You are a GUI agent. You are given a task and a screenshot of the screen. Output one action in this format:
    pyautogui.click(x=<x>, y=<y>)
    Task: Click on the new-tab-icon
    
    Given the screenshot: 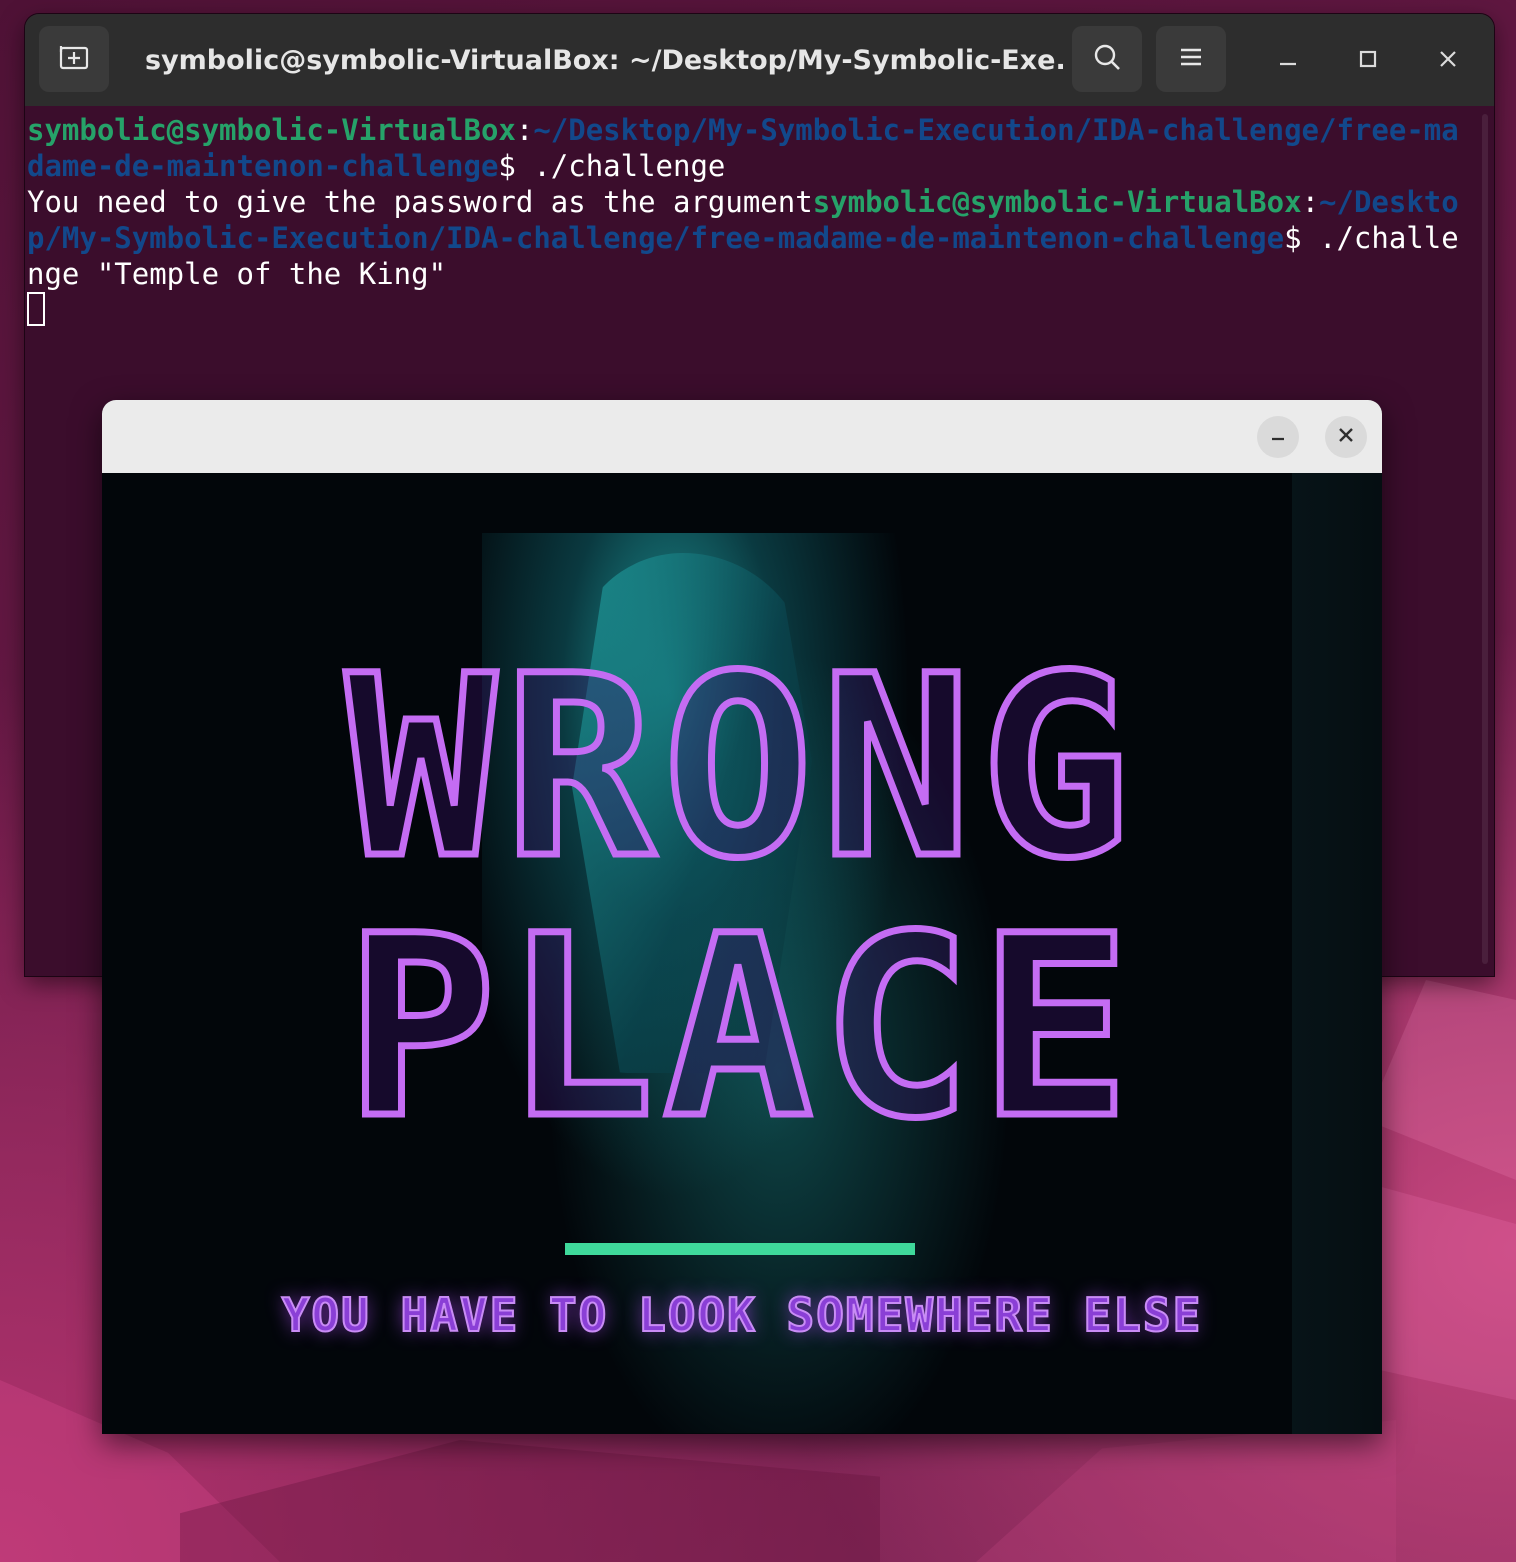 What is the action you would take?
    pyautogui.click(x=74, y=59)
    